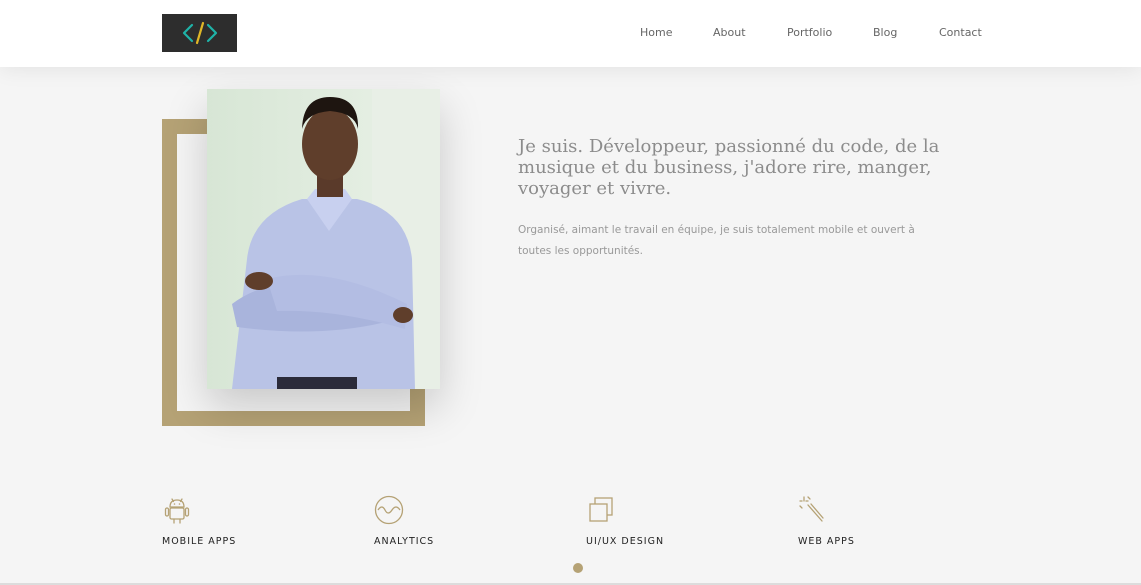 This screenshot has height=585, width=1141. I want to click on service-label: WEB APPS, so click(826, 541).